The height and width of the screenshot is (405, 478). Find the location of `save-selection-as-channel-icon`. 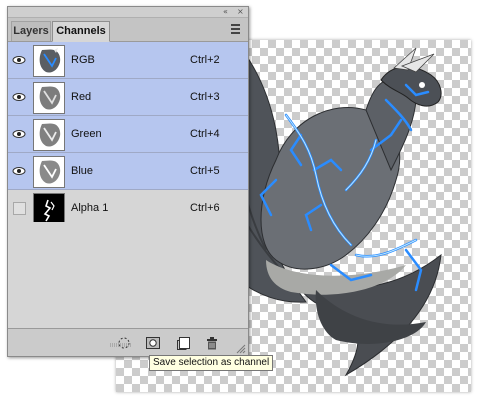

save-selection-as-channel-icon is located at coordinates (153, 343).